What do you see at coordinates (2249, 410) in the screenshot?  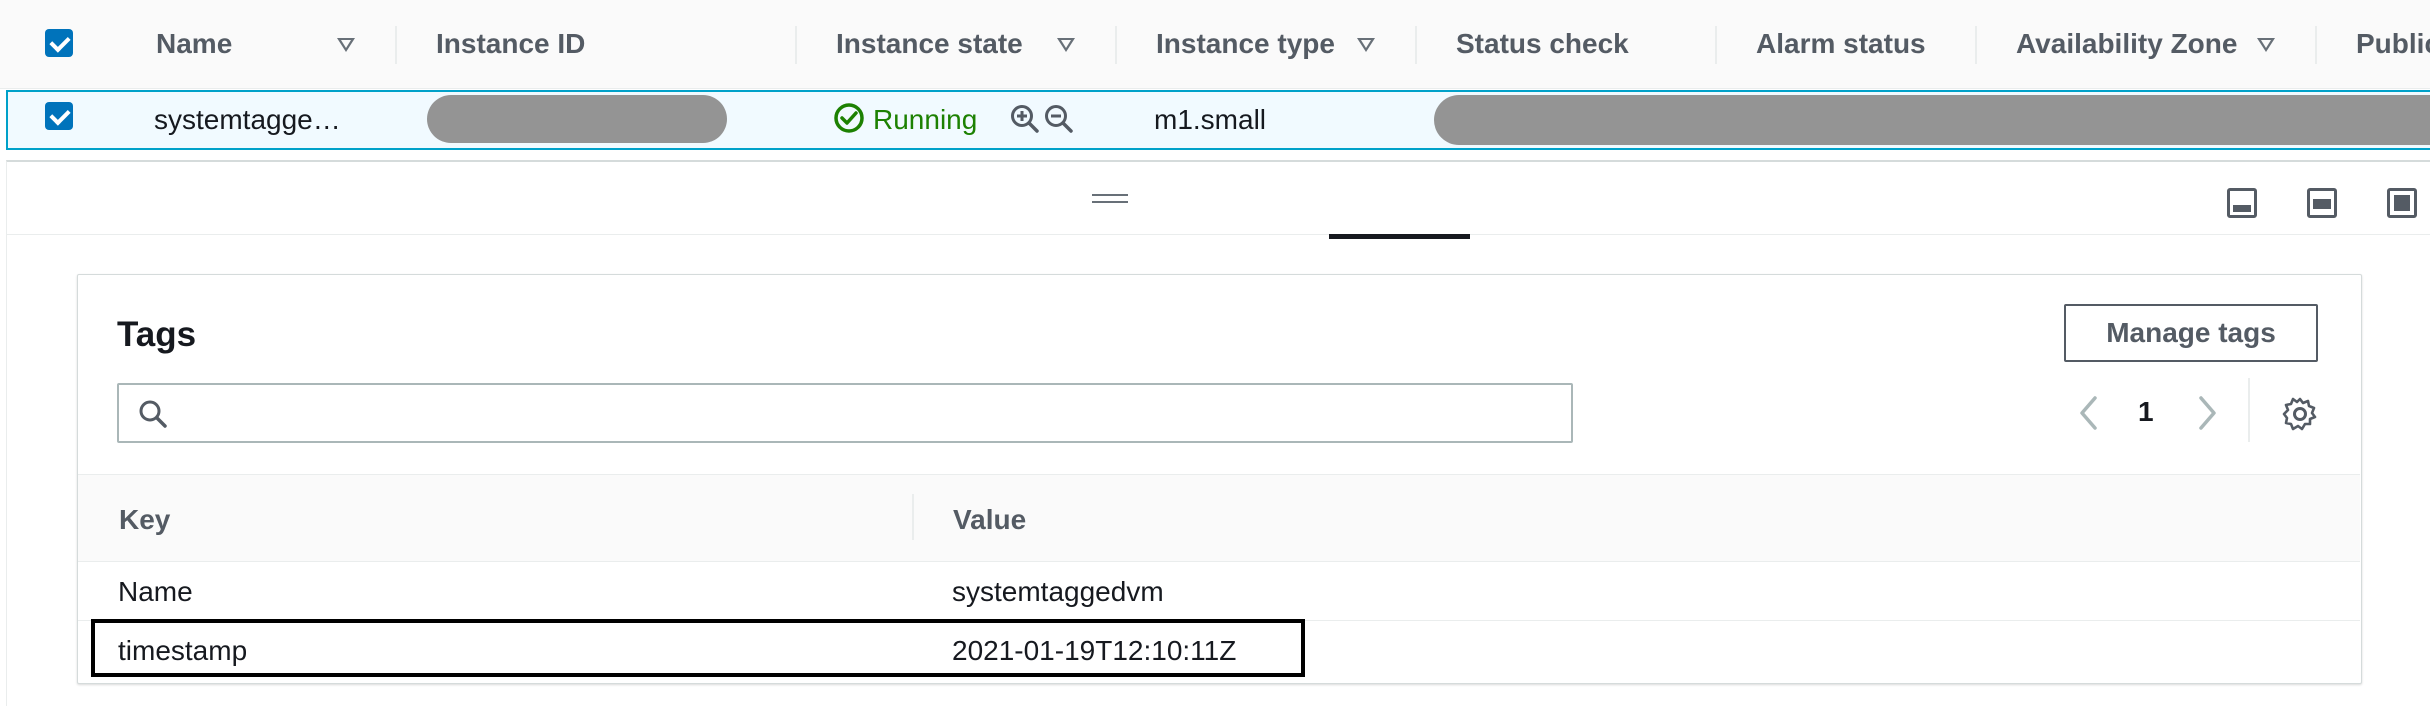 I see `pagination-divider` at bounding box center [2249, 410].